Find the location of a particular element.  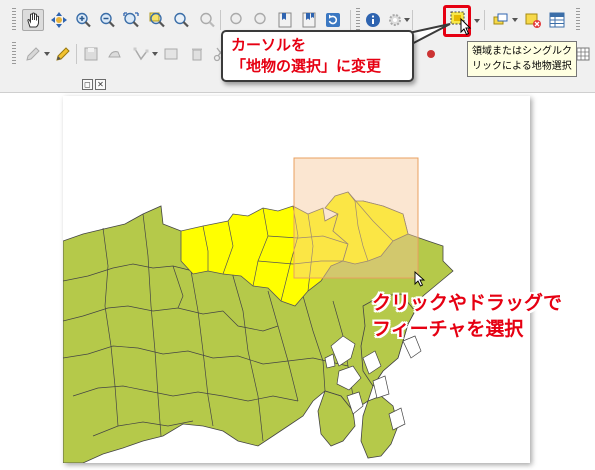

deselect-all-button is located at coordinates (533, 20).